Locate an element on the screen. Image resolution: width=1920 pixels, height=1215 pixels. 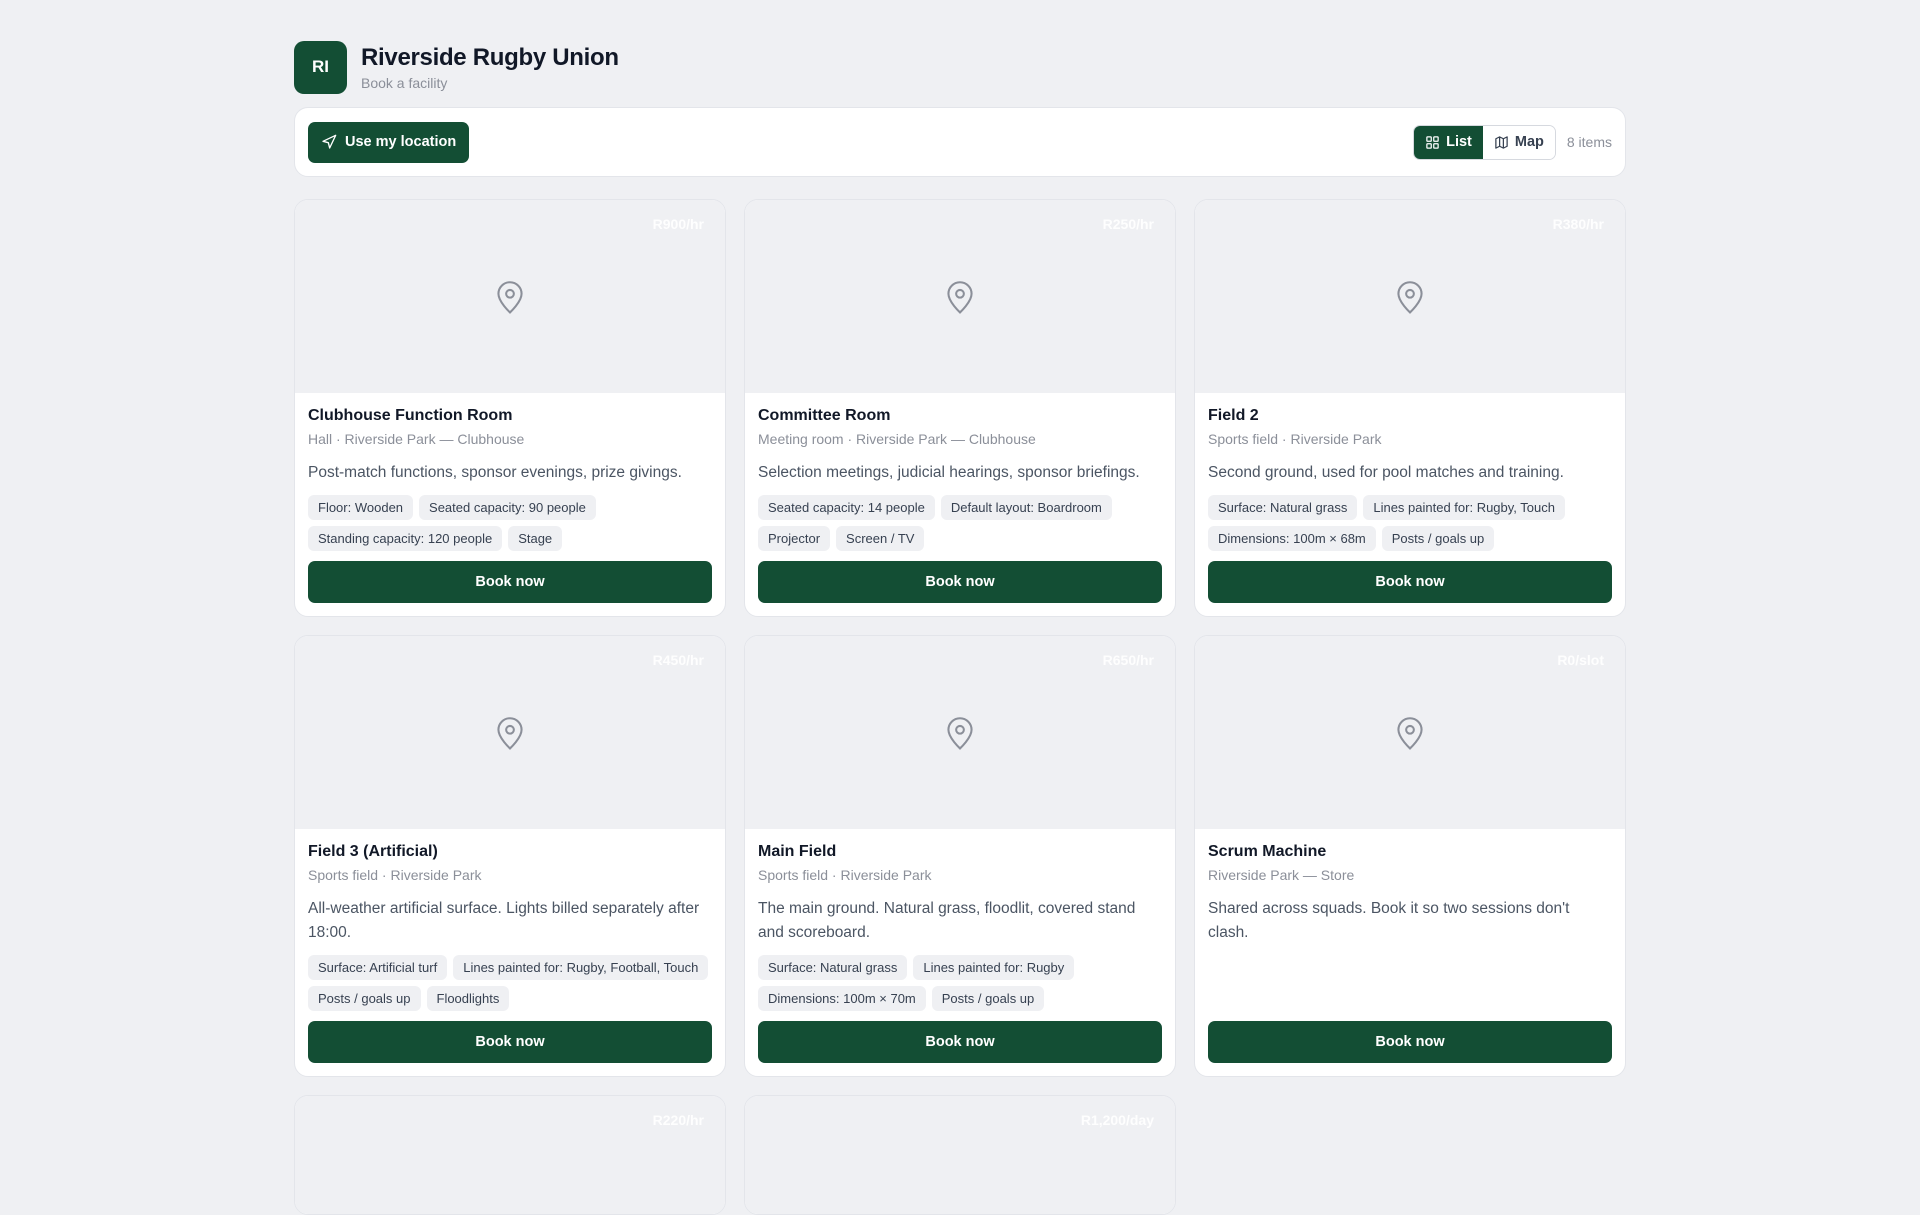
use-location-label: Use my location is located at coordinates (401, 142).